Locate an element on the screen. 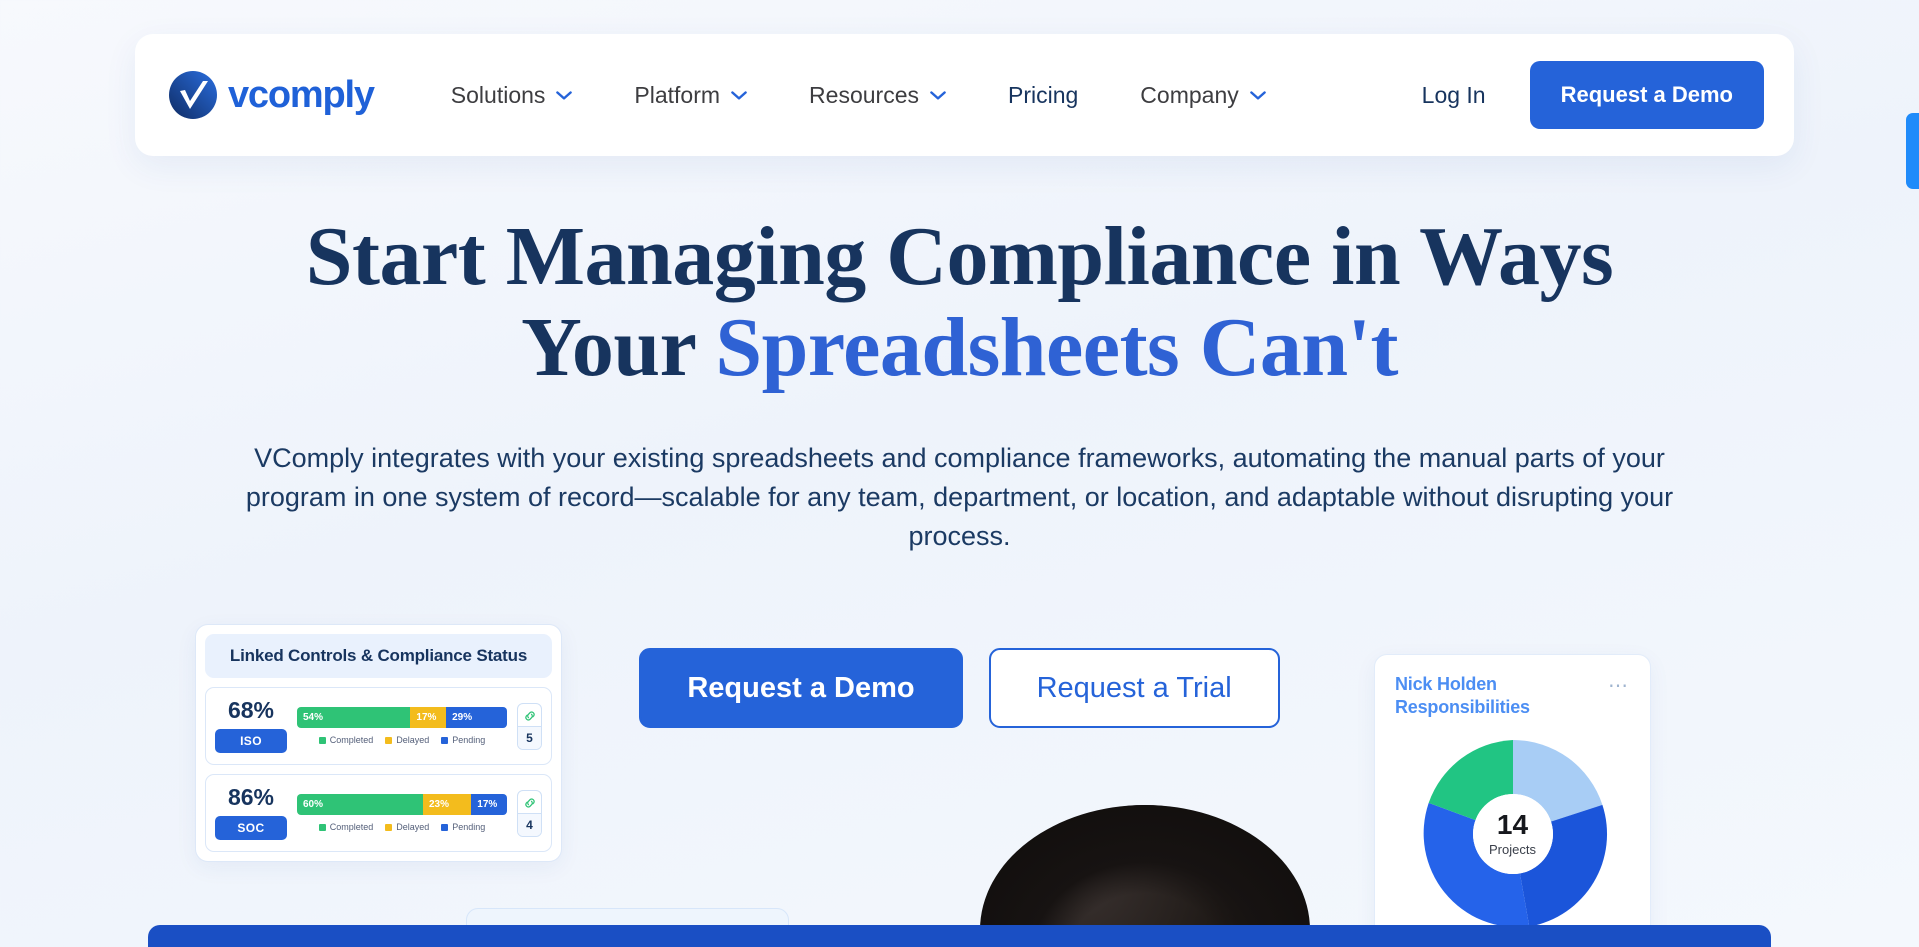 Image resolution: width=1919 pixels, height=947 pixels. linked-items-indicator: 4 is located at coordinates (529, 813).